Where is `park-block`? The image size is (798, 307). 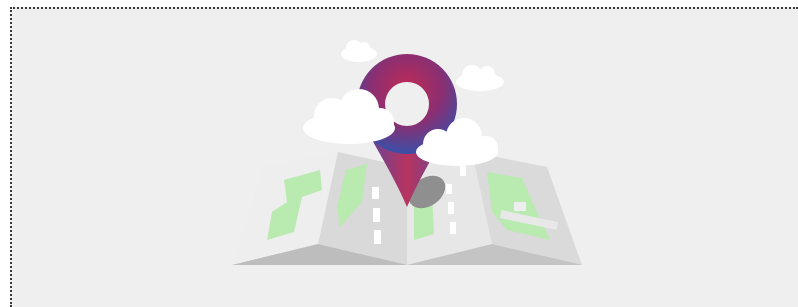
park-block is located at coordinates (520, 206).